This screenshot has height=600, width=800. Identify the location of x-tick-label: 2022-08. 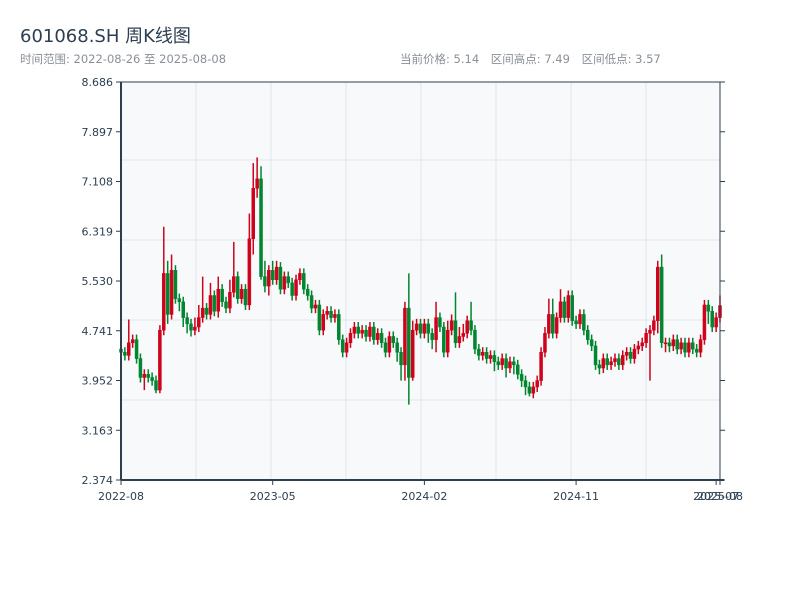
(121, 496).